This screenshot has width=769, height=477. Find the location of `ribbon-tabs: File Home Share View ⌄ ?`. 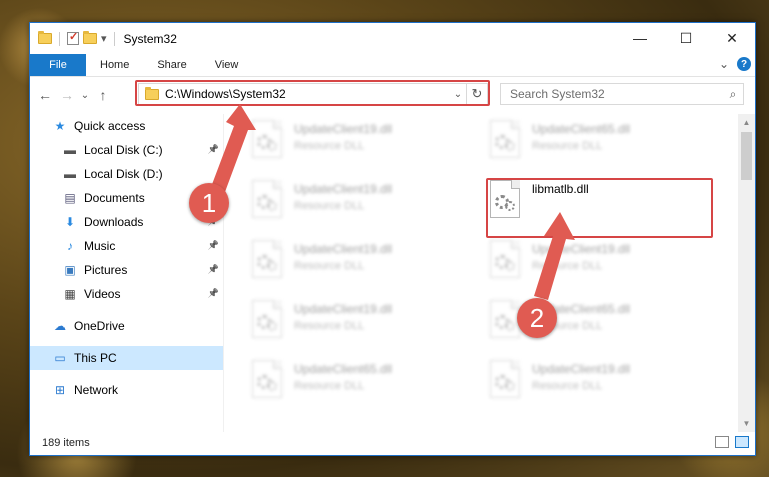

ribbon-tabs: File Home Share View ⌄ ? is located at coordinates (392, 65).